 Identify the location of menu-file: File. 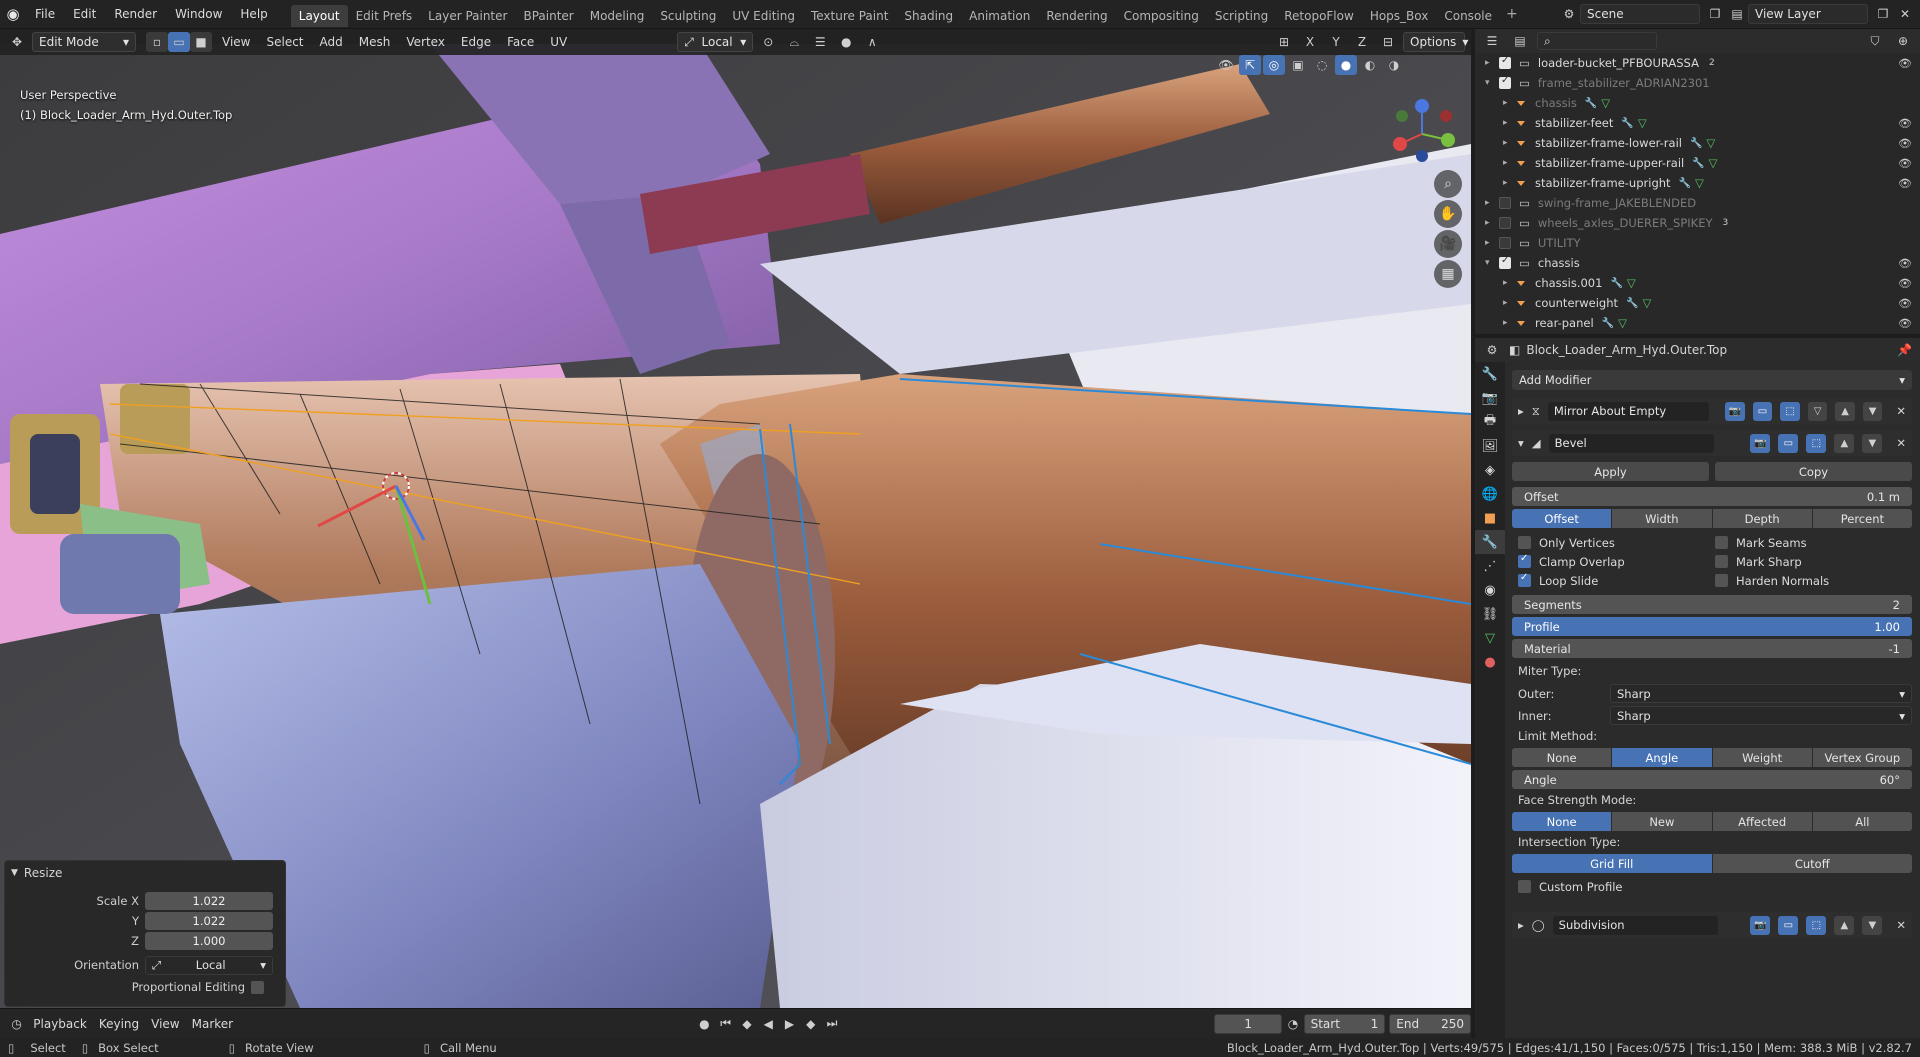
(45, 14).